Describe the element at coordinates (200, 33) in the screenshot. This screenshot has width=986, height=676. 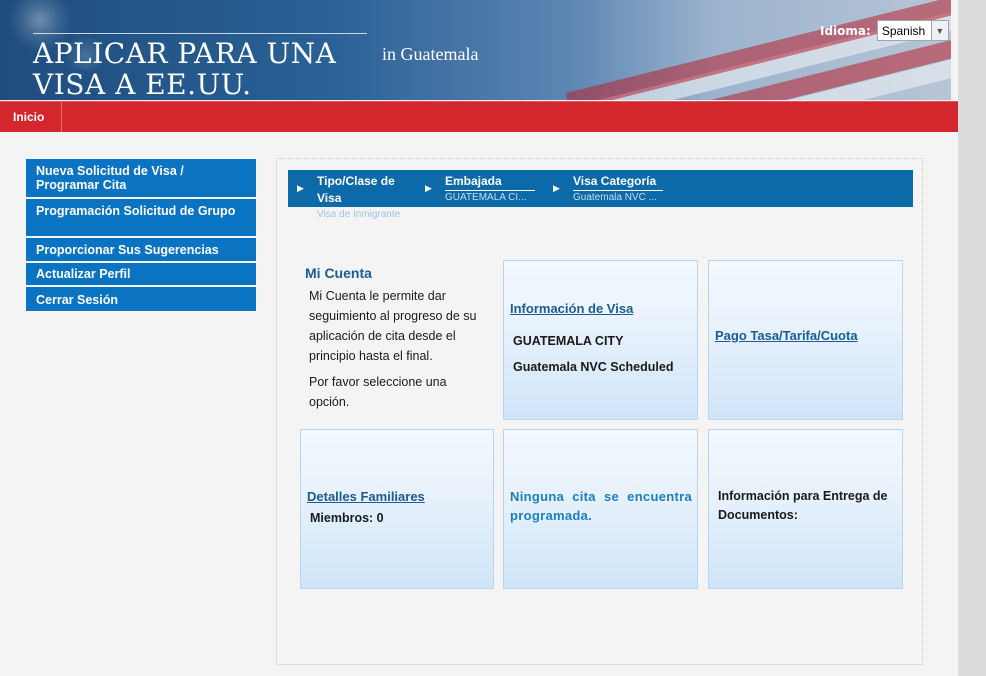
I see `title-divider` at that location.